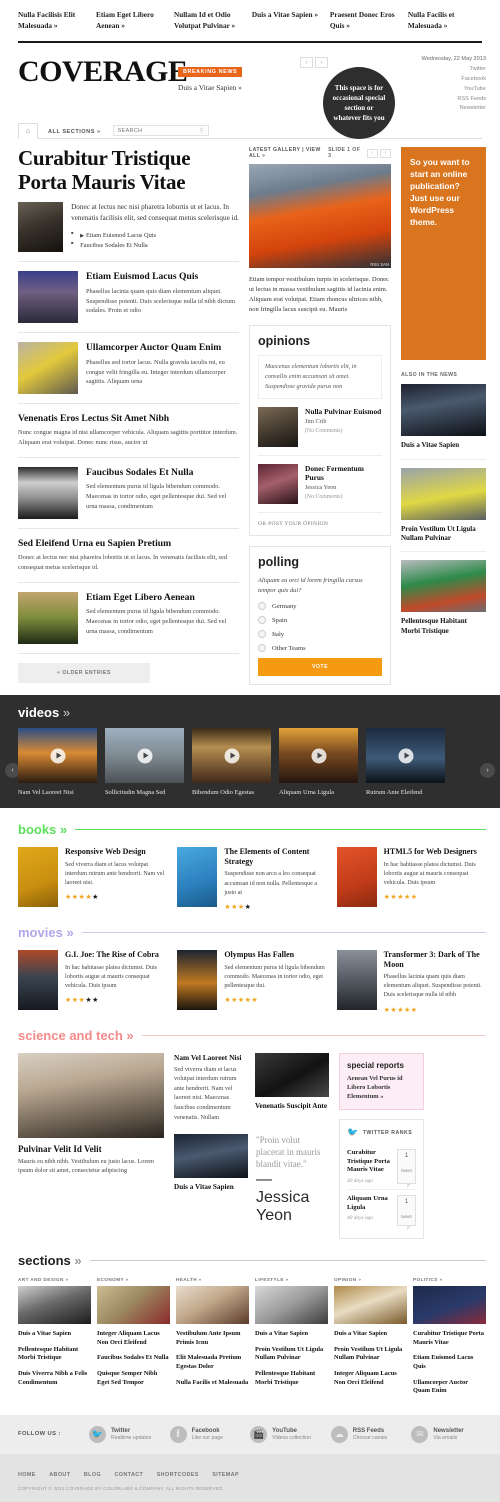  Describe the element at coordinates (59, 1475) in the screenshot. I see `footer-link-about: ABOUT` at that location.